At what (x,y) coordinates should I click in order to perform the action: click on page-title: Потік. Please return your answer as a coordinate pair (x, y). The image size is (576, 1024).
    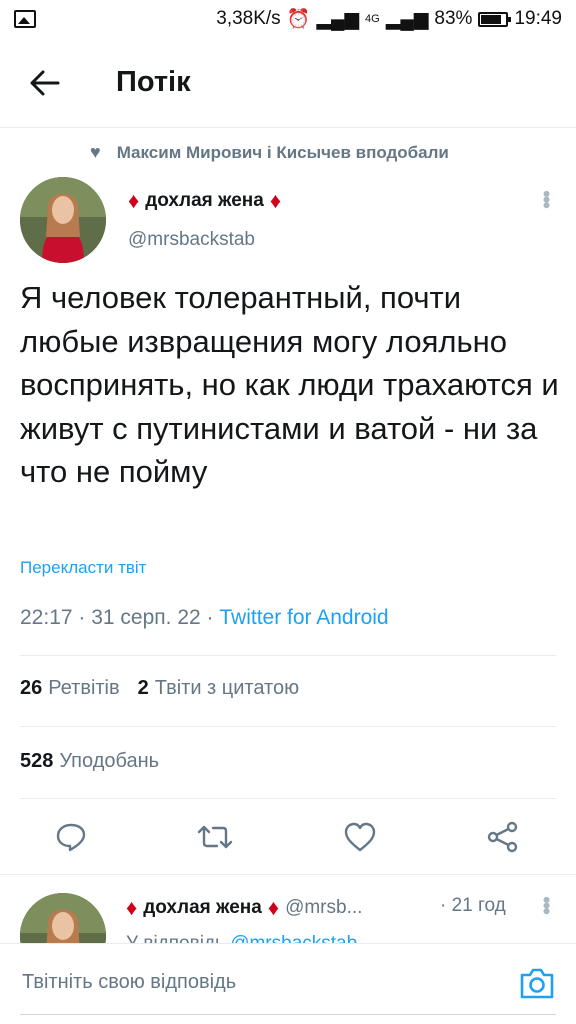
    Looking at the image, I should click on (153, 82).